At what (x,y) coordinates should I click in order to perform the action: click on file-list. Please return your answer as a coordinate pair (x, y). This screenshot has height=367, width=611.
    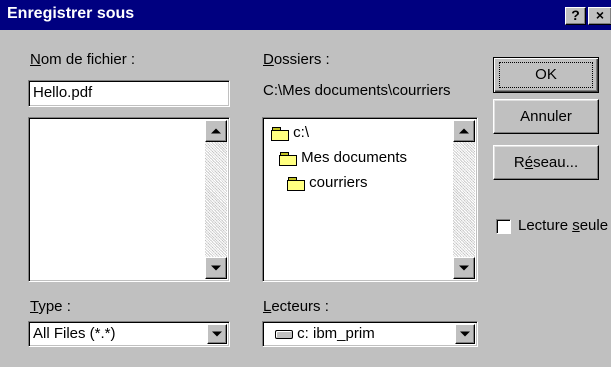
    Looking at the image, I should click on (129, 199).